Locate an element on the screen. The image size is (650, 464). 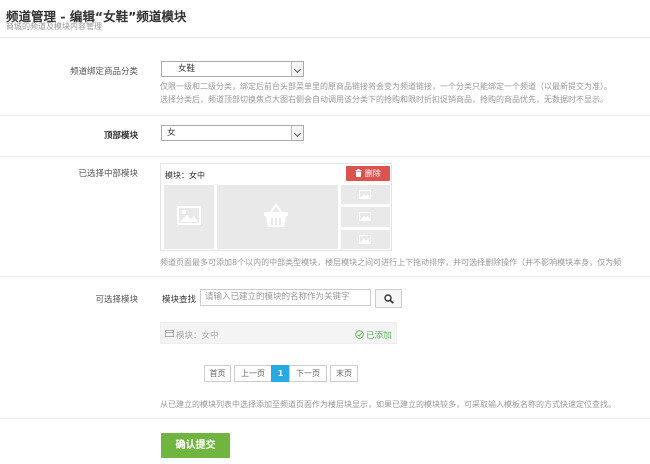
module-result-status: 已添加 is located at coordinates (379, 336).